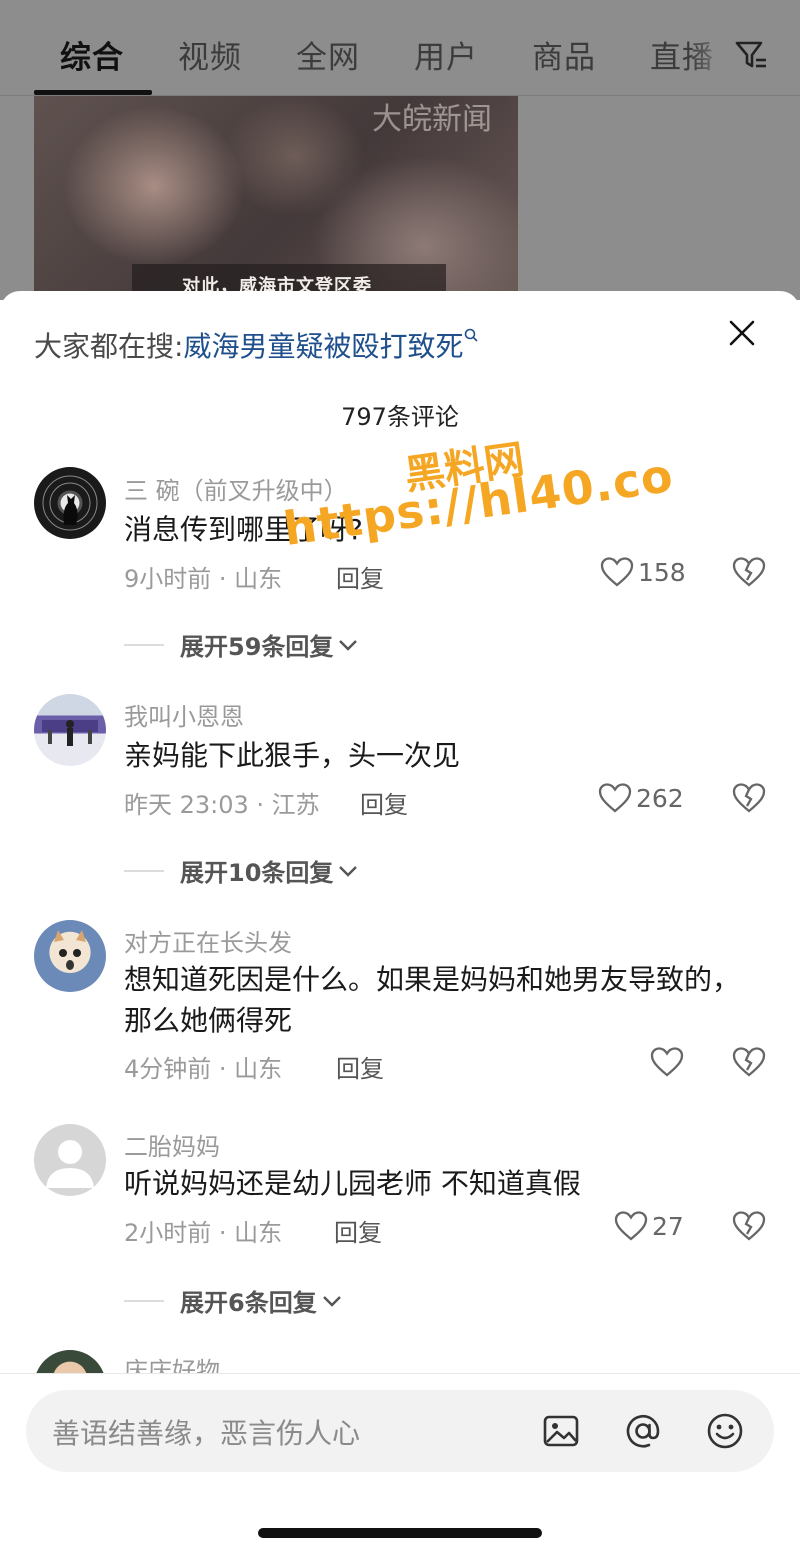  I want to click on mention-icon, so click(643, 1431).